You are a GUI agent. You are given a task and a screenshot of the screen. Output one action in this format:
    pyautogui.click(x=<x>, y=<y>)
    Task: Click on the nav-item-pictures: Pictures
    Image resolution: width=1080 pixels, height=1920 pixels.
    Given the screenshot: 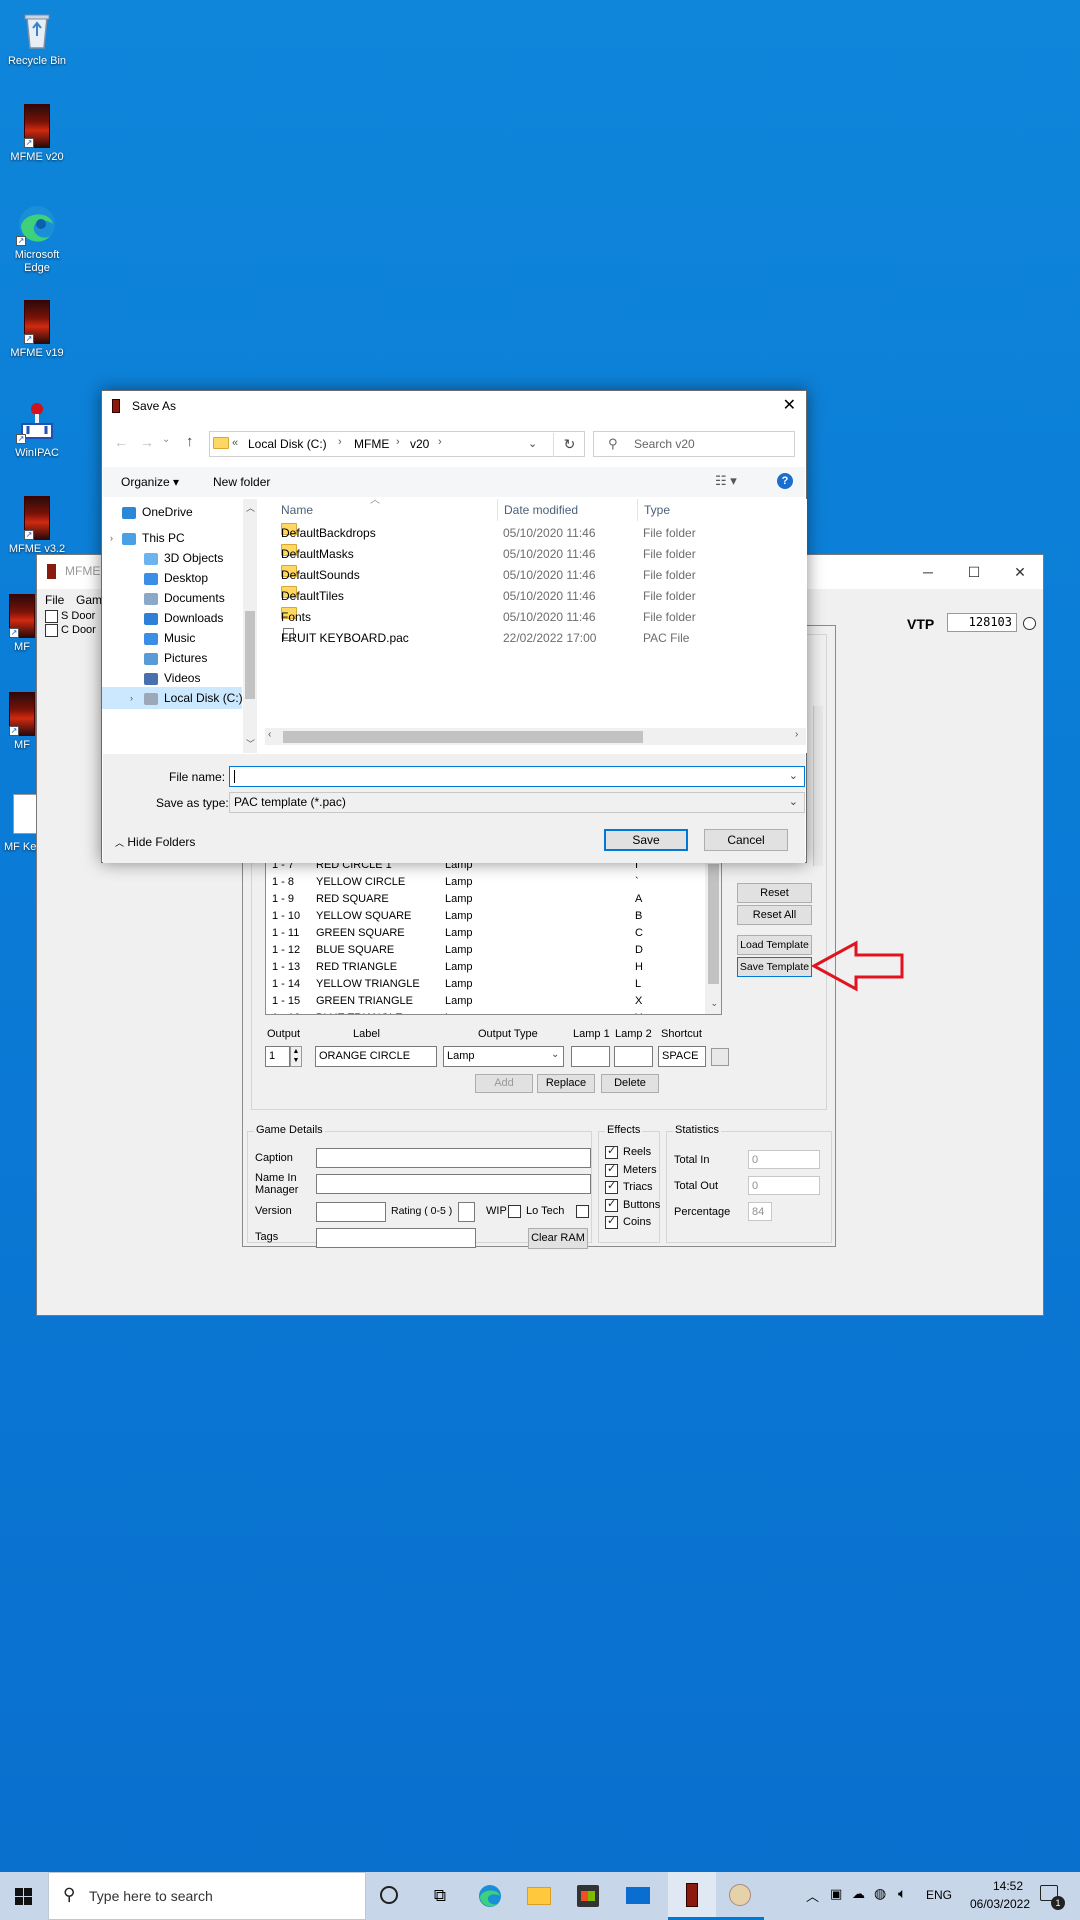 What is the action you would take?
    pyautogui.click(x=175, y=658)
    